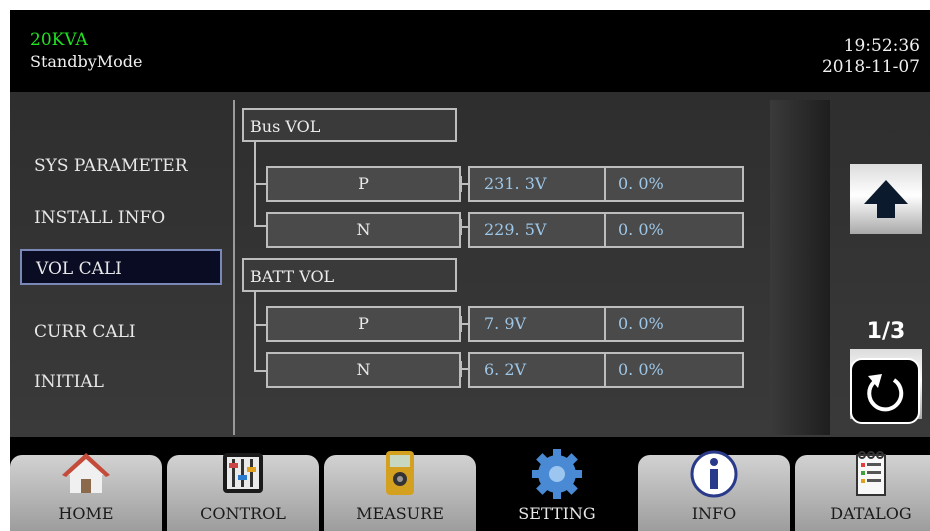 The image size is (930, 531). I want to click on home-icon, so click(86, 473).